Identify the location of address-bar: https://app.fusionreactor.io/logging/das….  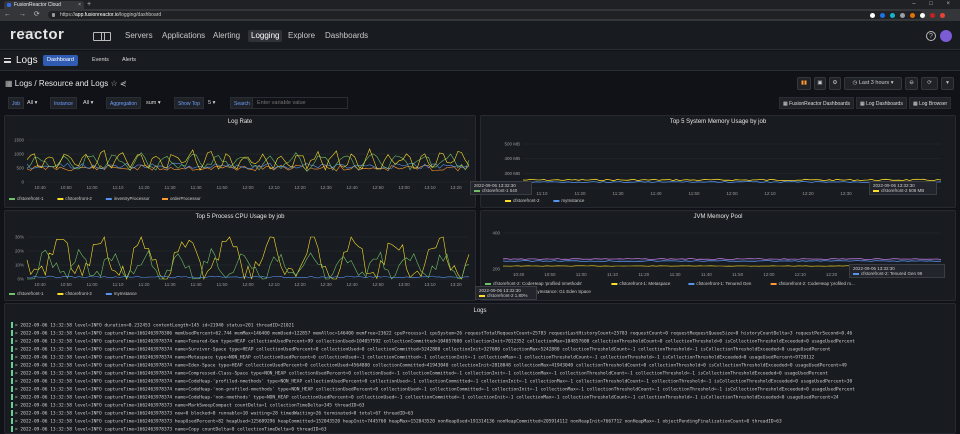
(485, 15).